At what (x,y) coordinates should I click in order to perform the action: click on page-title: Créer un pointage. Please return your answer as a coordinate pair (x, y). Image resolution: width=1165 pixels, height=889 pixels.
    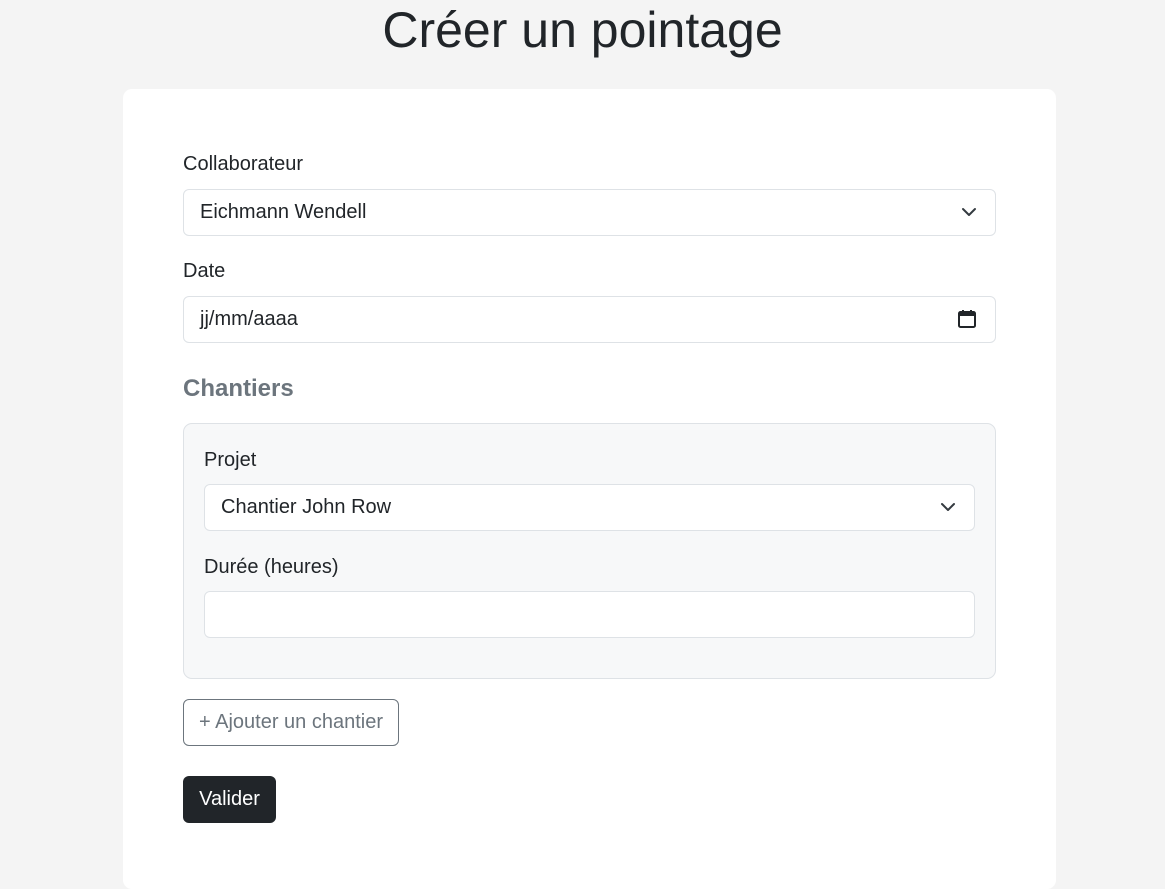
    Looking at the image, I should click on (582, 30).